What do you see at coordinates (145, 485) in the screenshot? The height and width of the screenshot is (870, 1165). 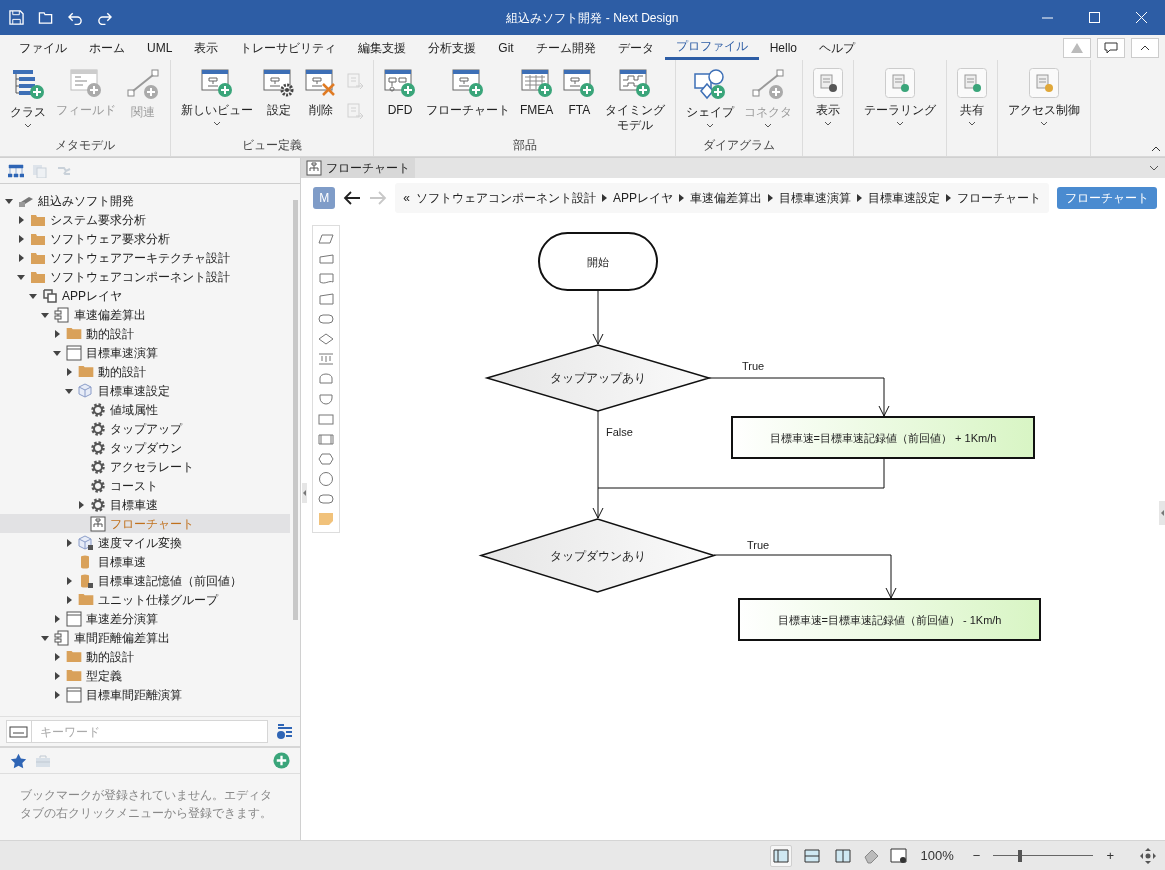 I see `tree-item: コースト` at bounding box center [145, 485].